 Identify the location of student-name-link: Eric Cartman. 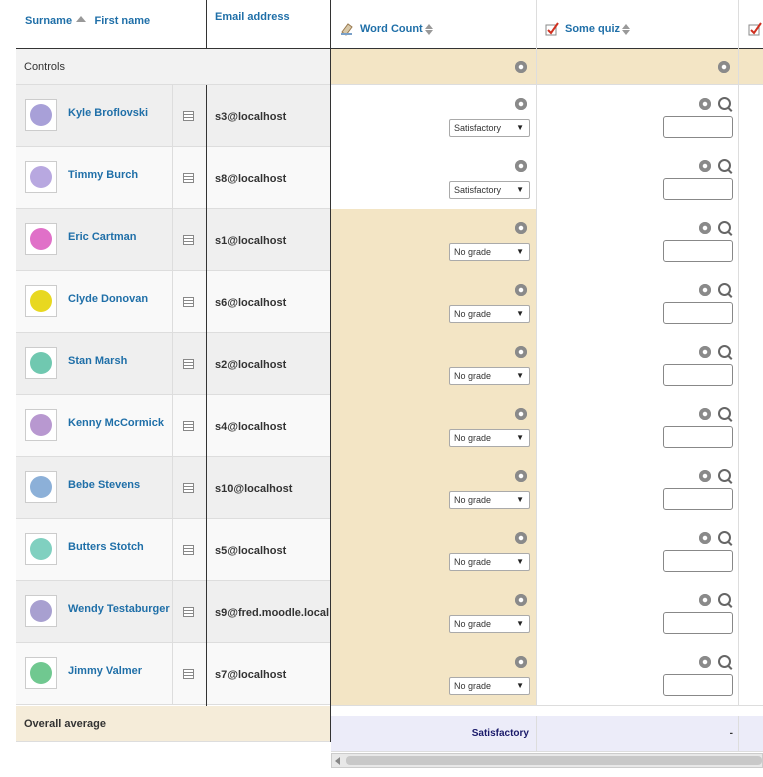
(102, 237).